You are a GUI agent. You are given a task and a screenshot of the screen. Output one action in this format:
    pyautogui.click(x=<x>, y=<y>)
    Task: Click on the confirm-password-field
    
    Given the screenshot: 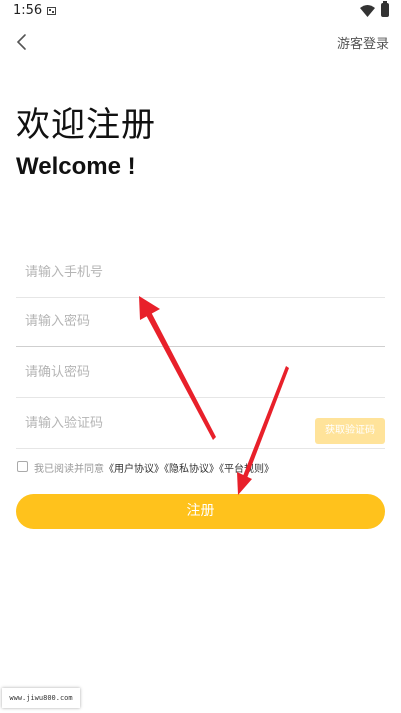 What is the action you would take?
    pyautogui.click(x=200, y=375)
    